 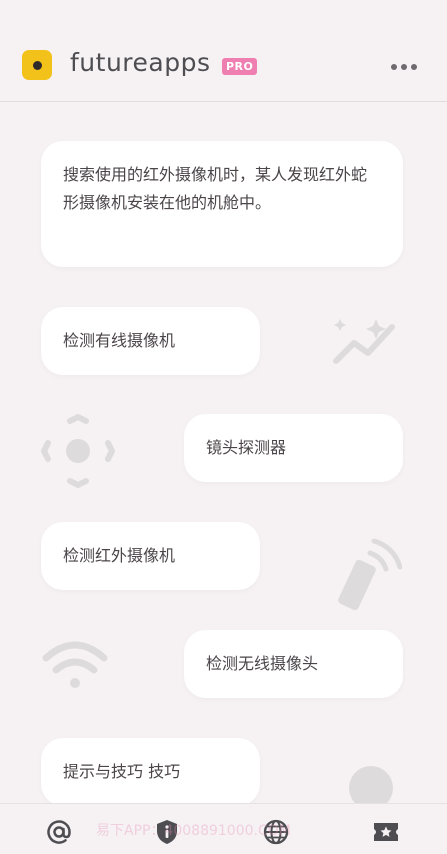 What do you see at coordinates (37, 65) in the screenshot?
I see `camera-lens-icon` at bounding box center [37, 65].